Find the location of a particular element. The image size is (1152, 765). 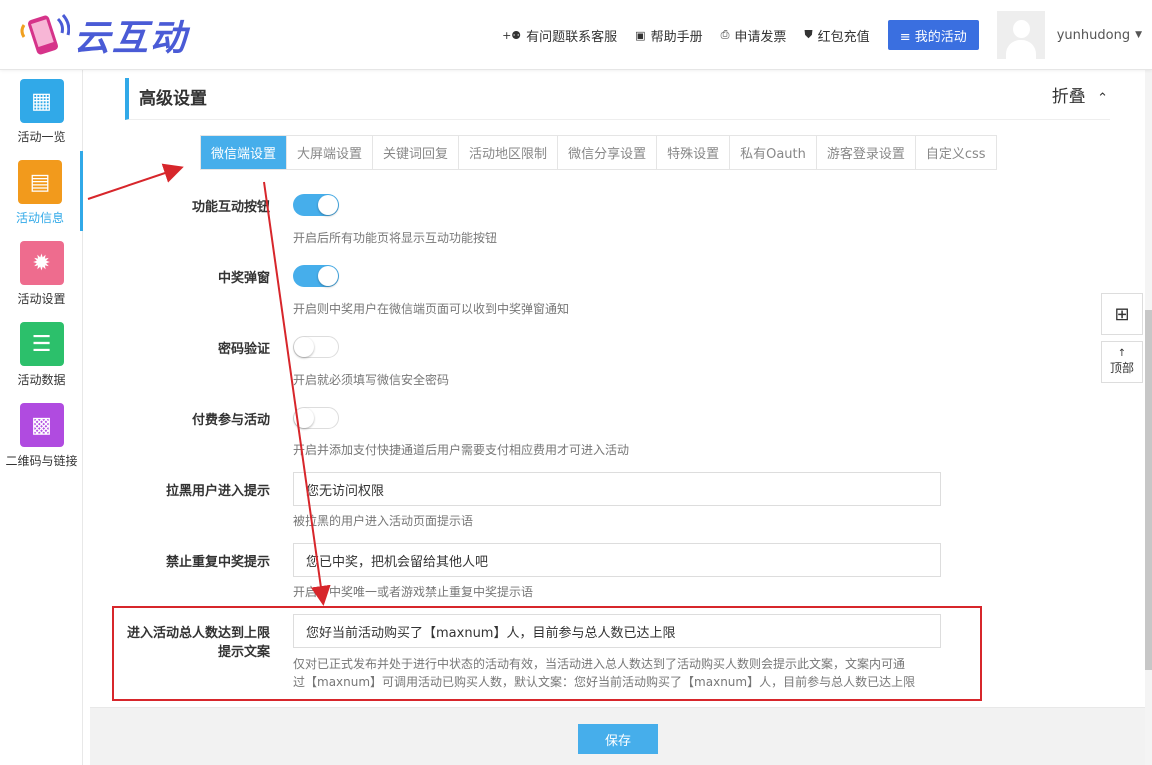

func-button-label: 功能互动按钮 is located at coordinates (230, 207).